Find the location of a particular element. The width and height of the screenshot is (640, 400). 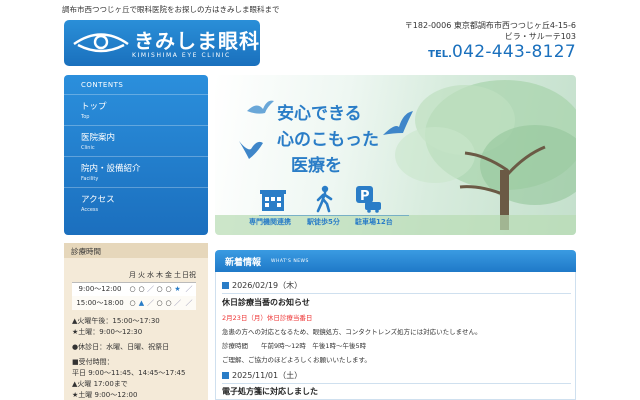

hero-divider is located at coordinates (334, 215).